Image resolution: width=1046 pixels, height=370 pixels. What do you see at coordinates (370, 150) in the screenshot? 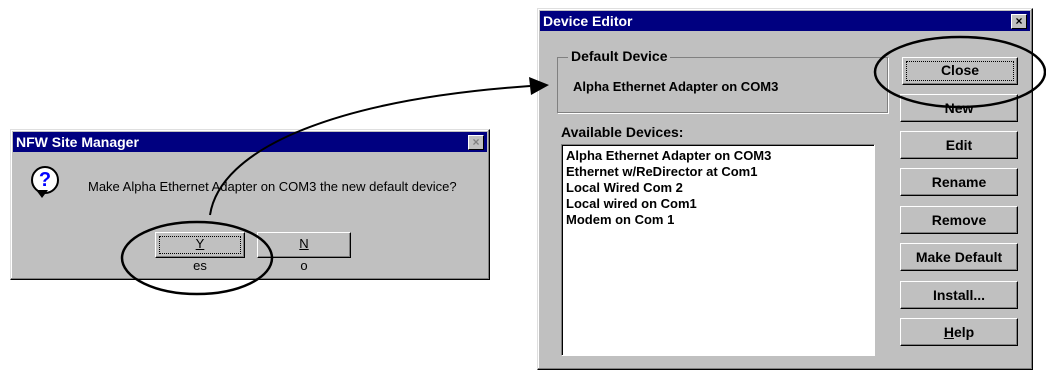
I see `arrow-line` at bounding box center [370, 150].